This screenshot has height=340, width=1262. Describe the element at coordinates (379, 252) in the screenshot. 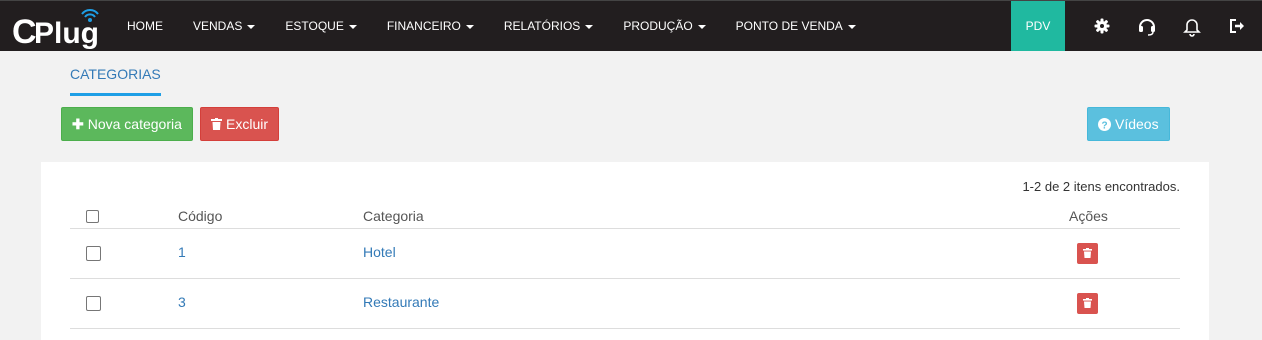

I see `row-category-link: Hotel` at that location.